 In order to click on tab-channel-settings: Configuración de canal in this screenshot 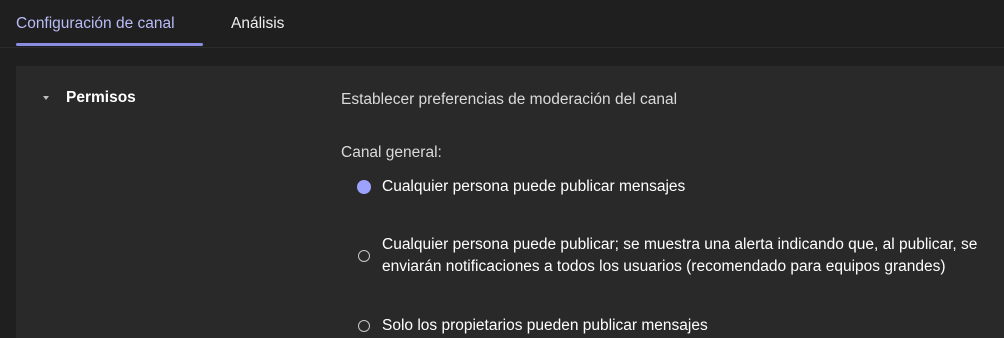, I will do `click(95, 24)`.